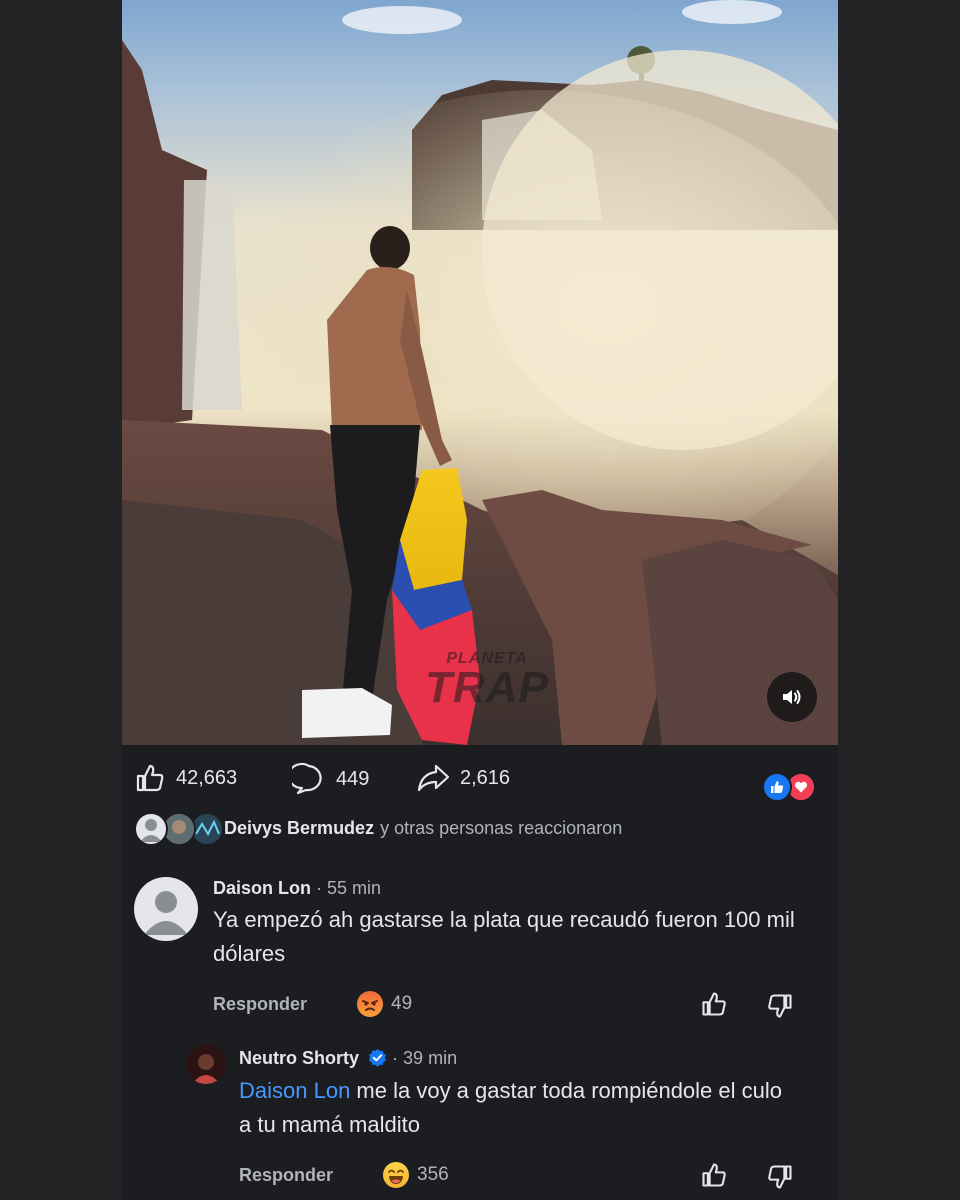 The image size is (960, 1200). Describe the element at coordinates (299, 828) in the screenshot. I see `reactor-name: Deivys Bermudez` at that location.